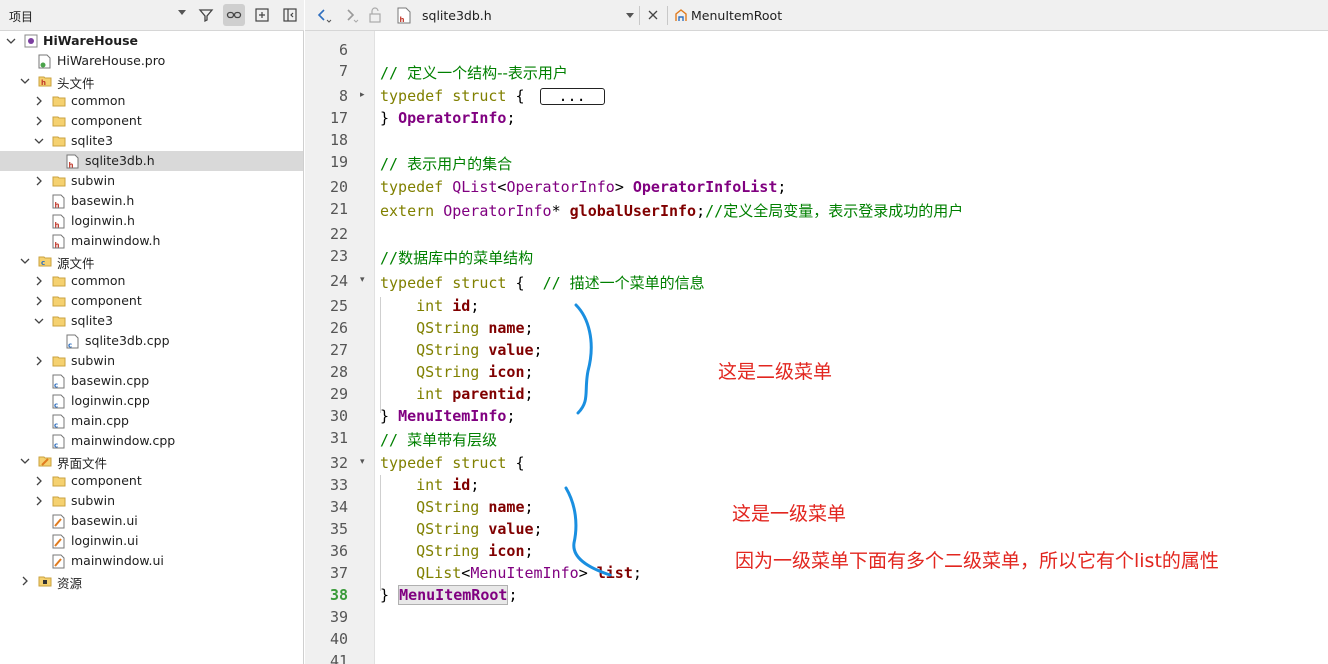  I want to click on tree-item: HiWareHouse, so click(151, 41).